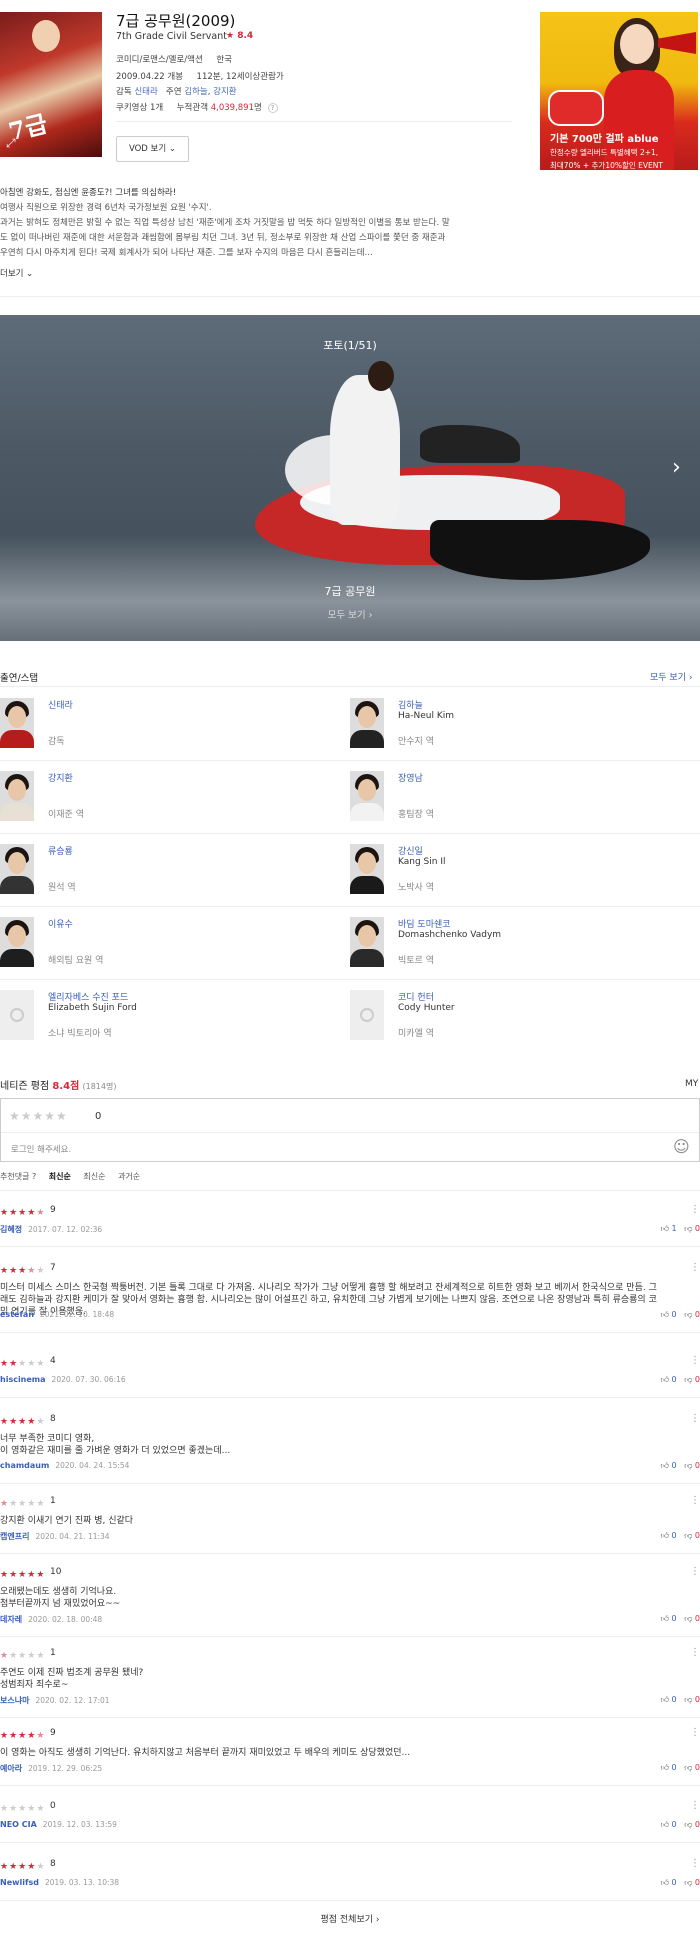 Image resolution: width=700 pixels, height=1938 pixels. I want to click on movie-poster: 7급 ⤢, so click(51, 84).